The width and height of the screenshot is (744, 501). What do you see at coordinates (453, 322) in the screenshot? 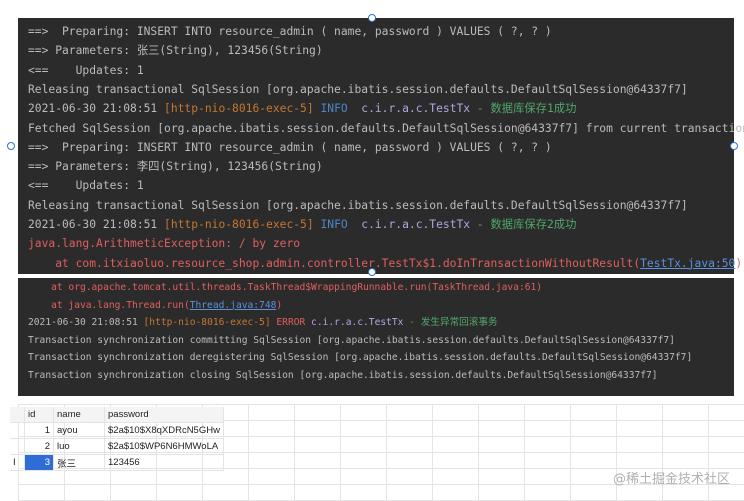
I see `console-text: - 发生异常回滚事务` at bounding box center [453, 322].